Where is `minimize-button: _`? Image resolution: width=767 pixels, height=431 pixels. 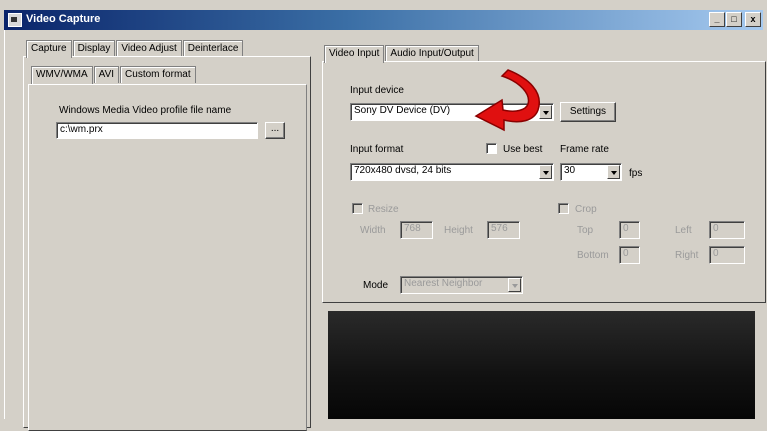 minimize-button: _ is located at coordinates (717, 19).